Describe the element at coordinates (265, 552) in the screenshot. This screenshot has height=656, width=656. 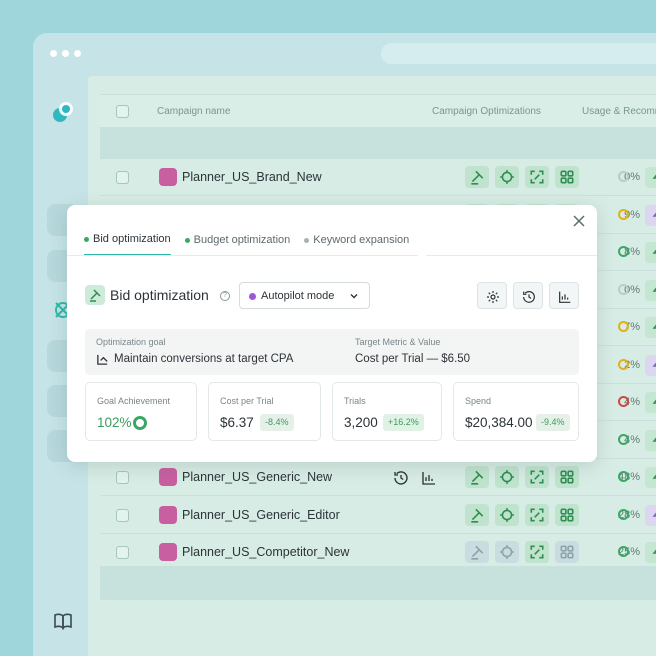
I see `campaign-name: Planner_US_Competitor_New` at that location.